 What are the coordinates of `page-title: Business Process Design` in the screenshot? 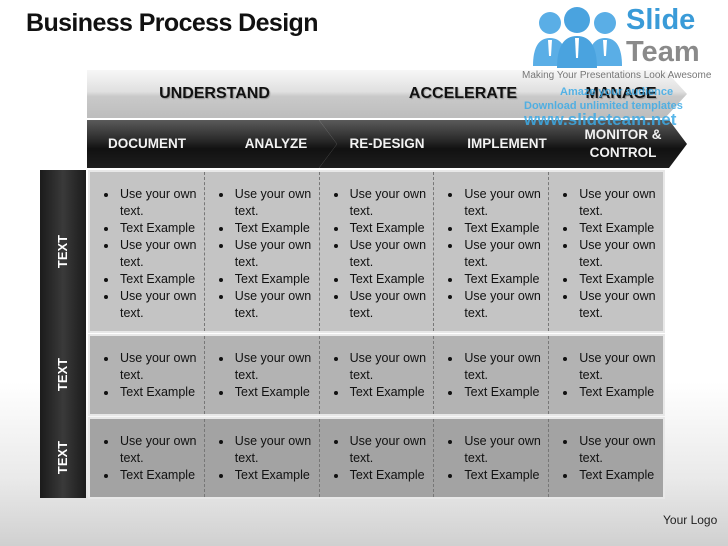 It's located at (172, 23).